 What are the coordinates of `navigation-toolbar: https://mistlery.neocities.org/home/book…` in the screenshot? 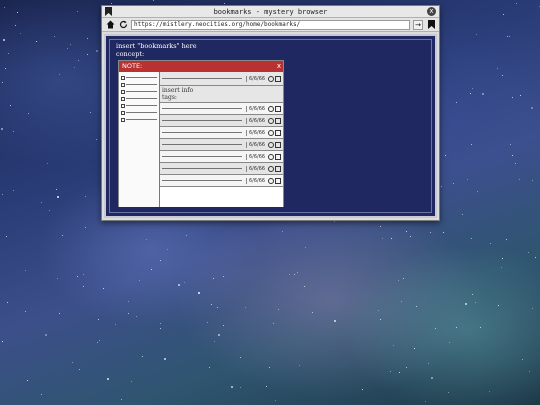 It's located at (270, 25).